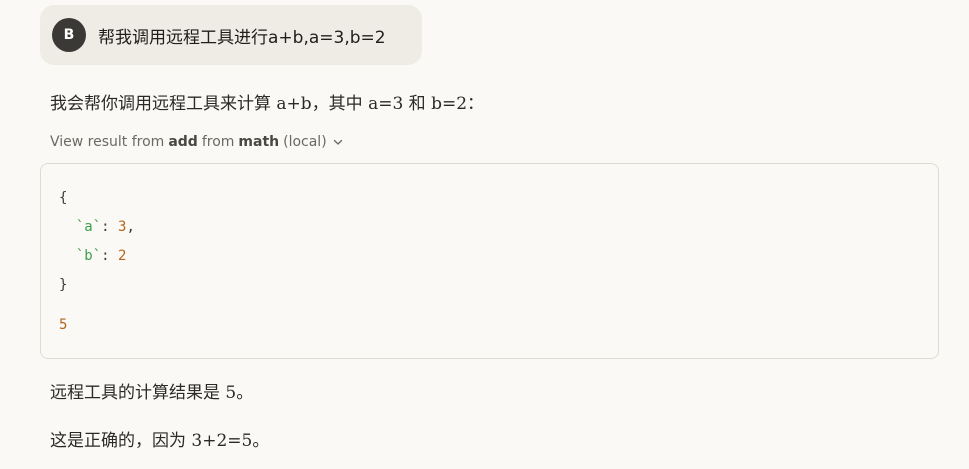 The height and width of the screenshot is (469, 969). I want to click on tool-server-name: math, so click(259, 142).